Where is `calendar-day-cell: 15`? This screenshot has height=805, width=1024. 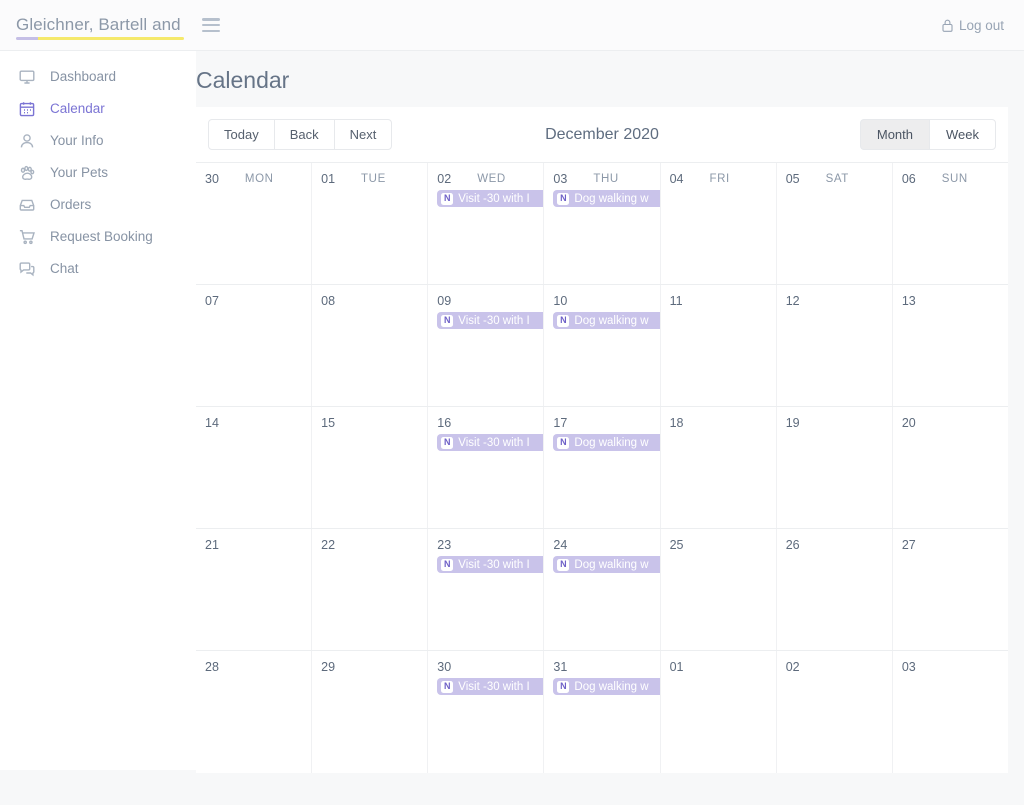
calendar-day-cell: 15 is located at coordinates (370, 467).